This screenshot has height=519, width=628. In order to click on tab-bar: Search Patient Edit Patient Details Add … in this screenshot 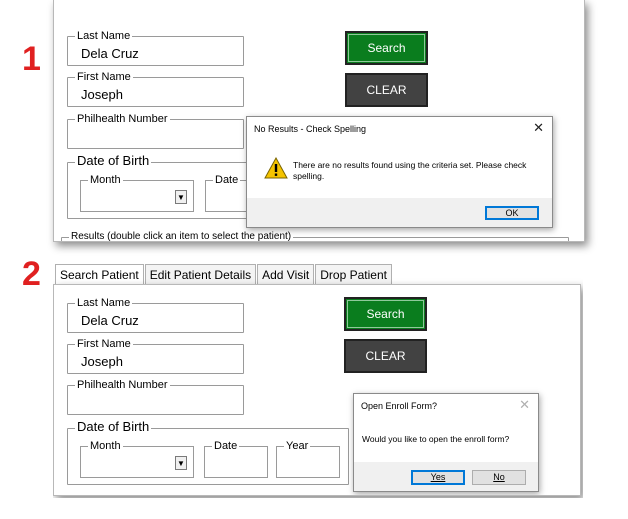, I will do `click(224, 274)`.